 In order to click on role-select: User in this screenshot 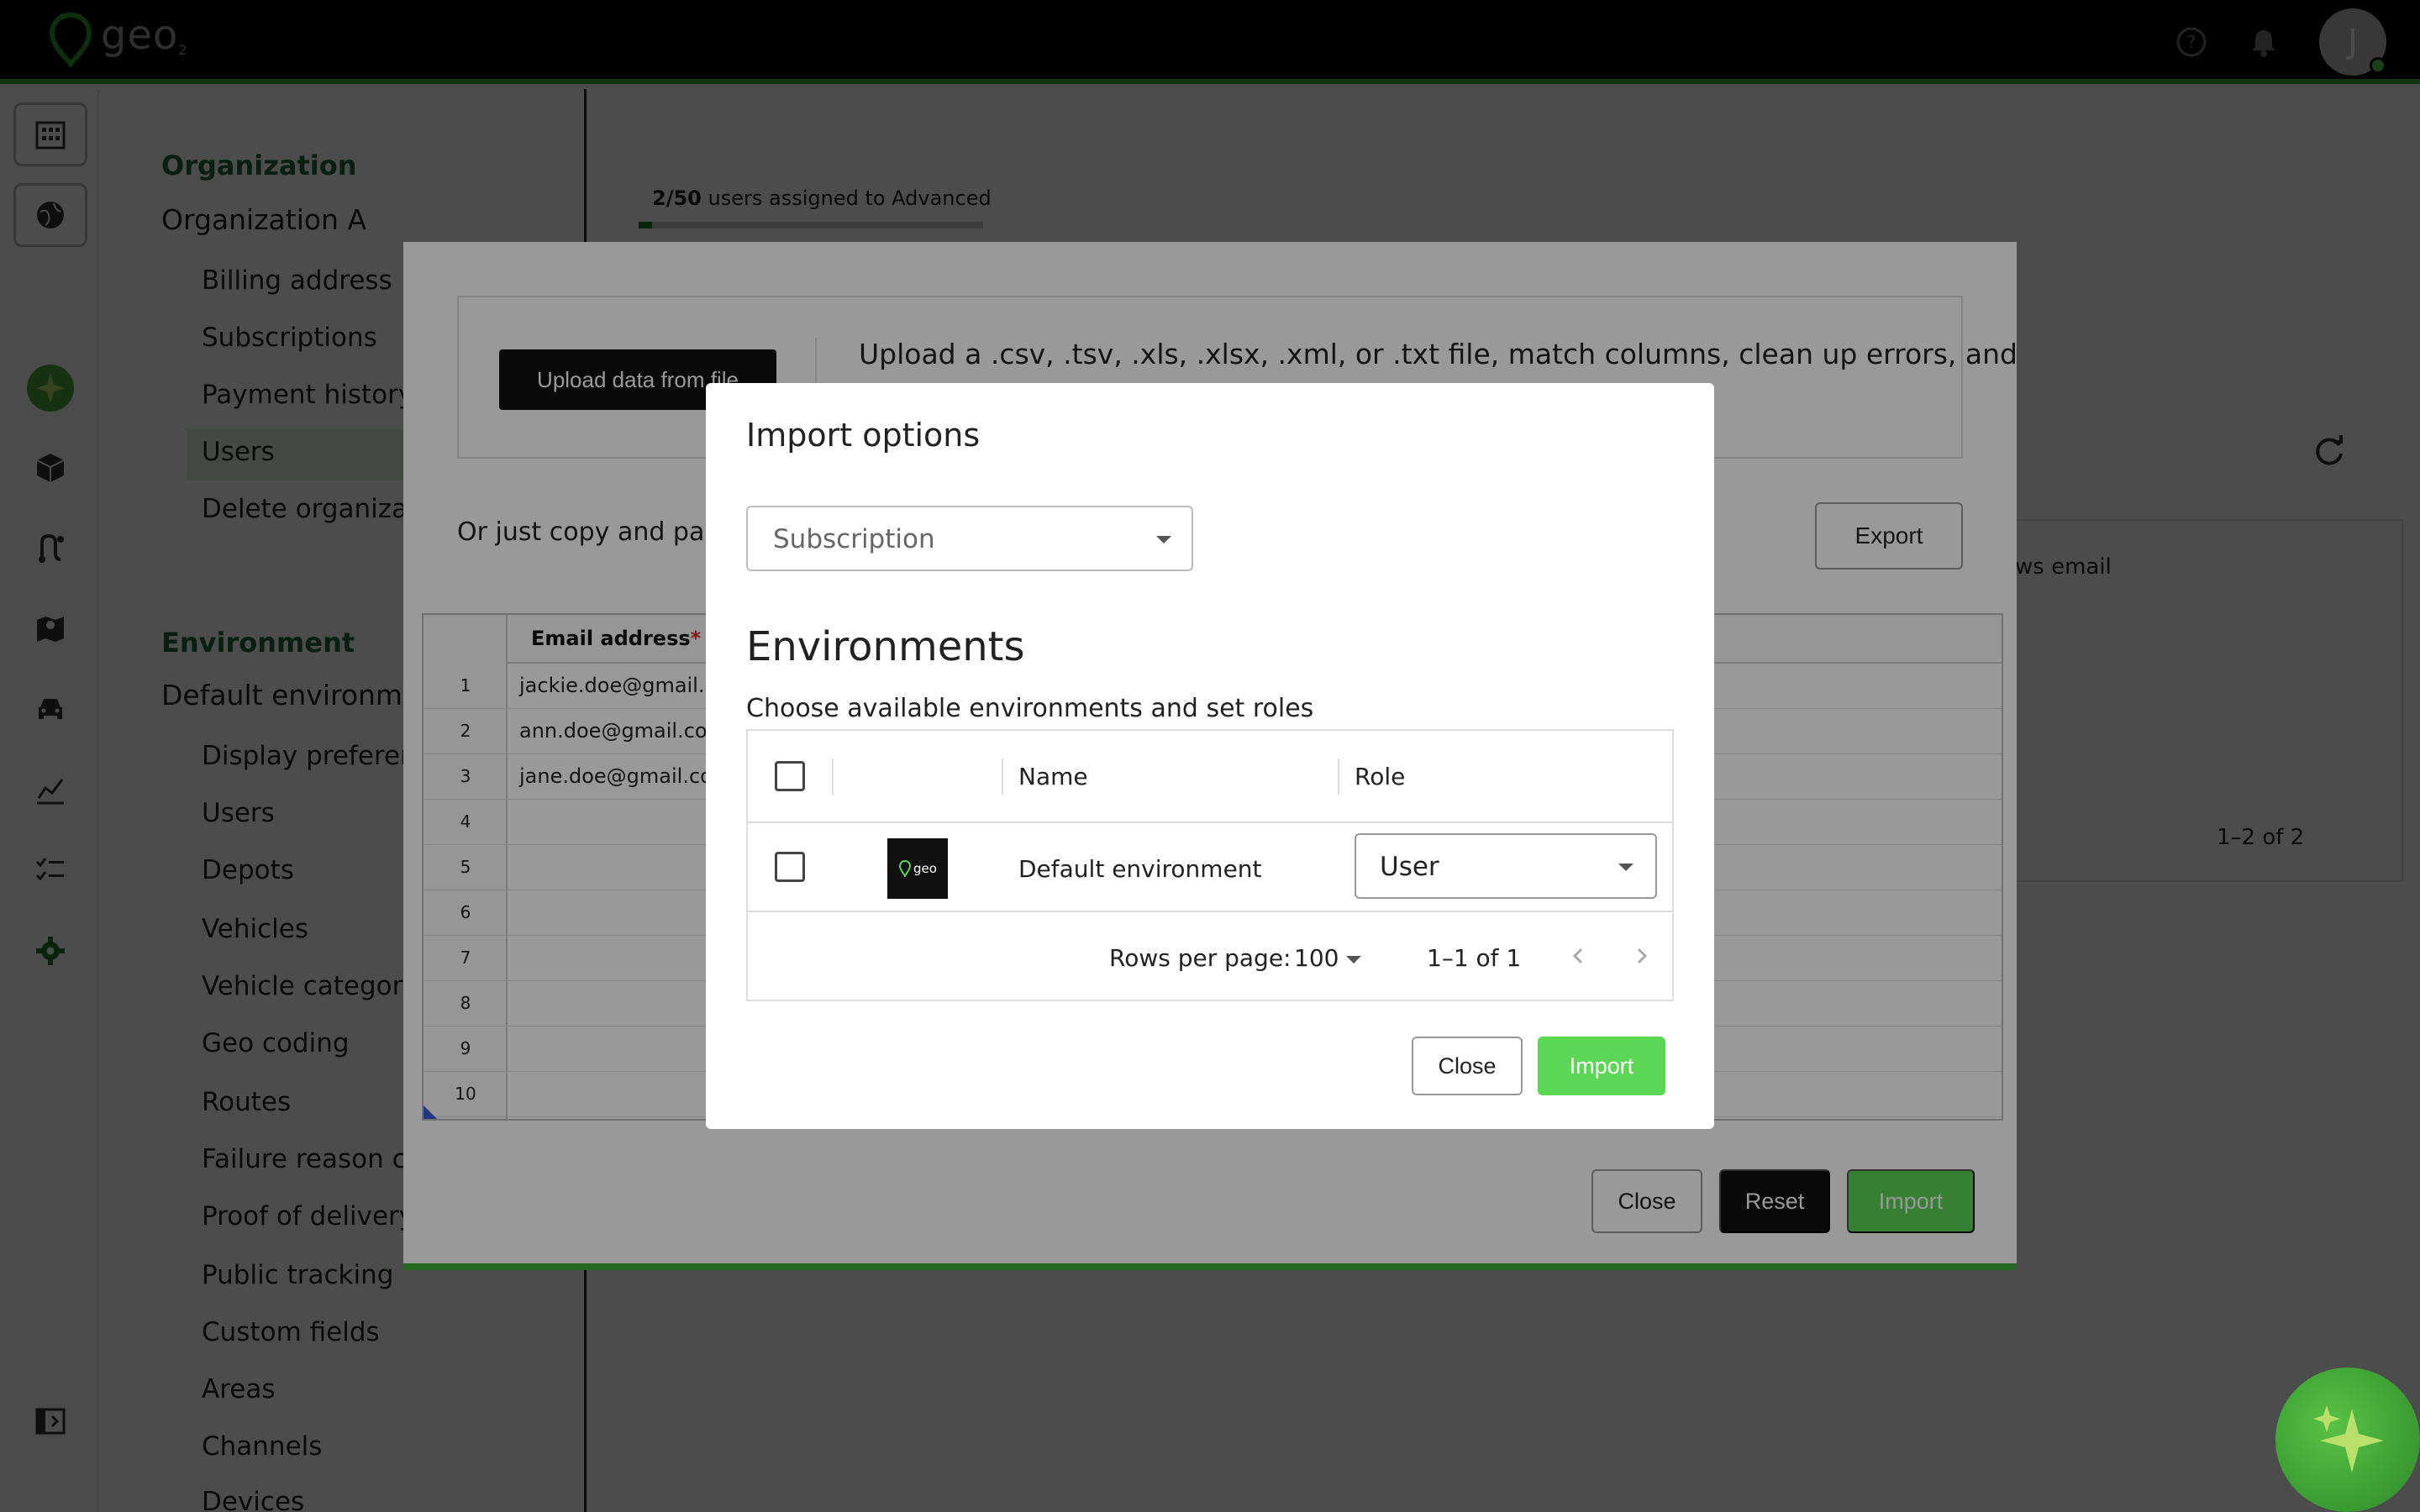, I will do `click(1506, 866)`.